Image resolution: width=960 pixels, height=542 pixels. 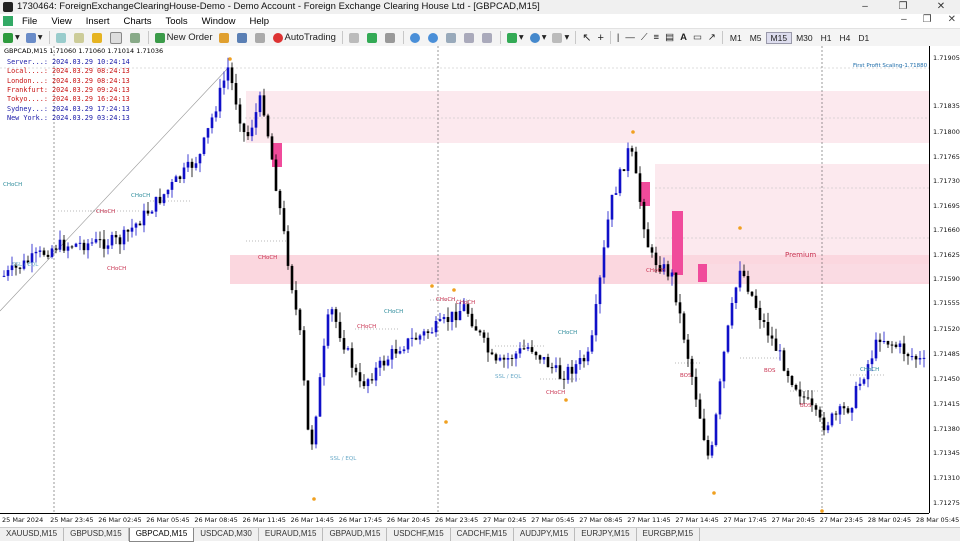 I want to click on close-button: ✕, so click(x=941, y=7).